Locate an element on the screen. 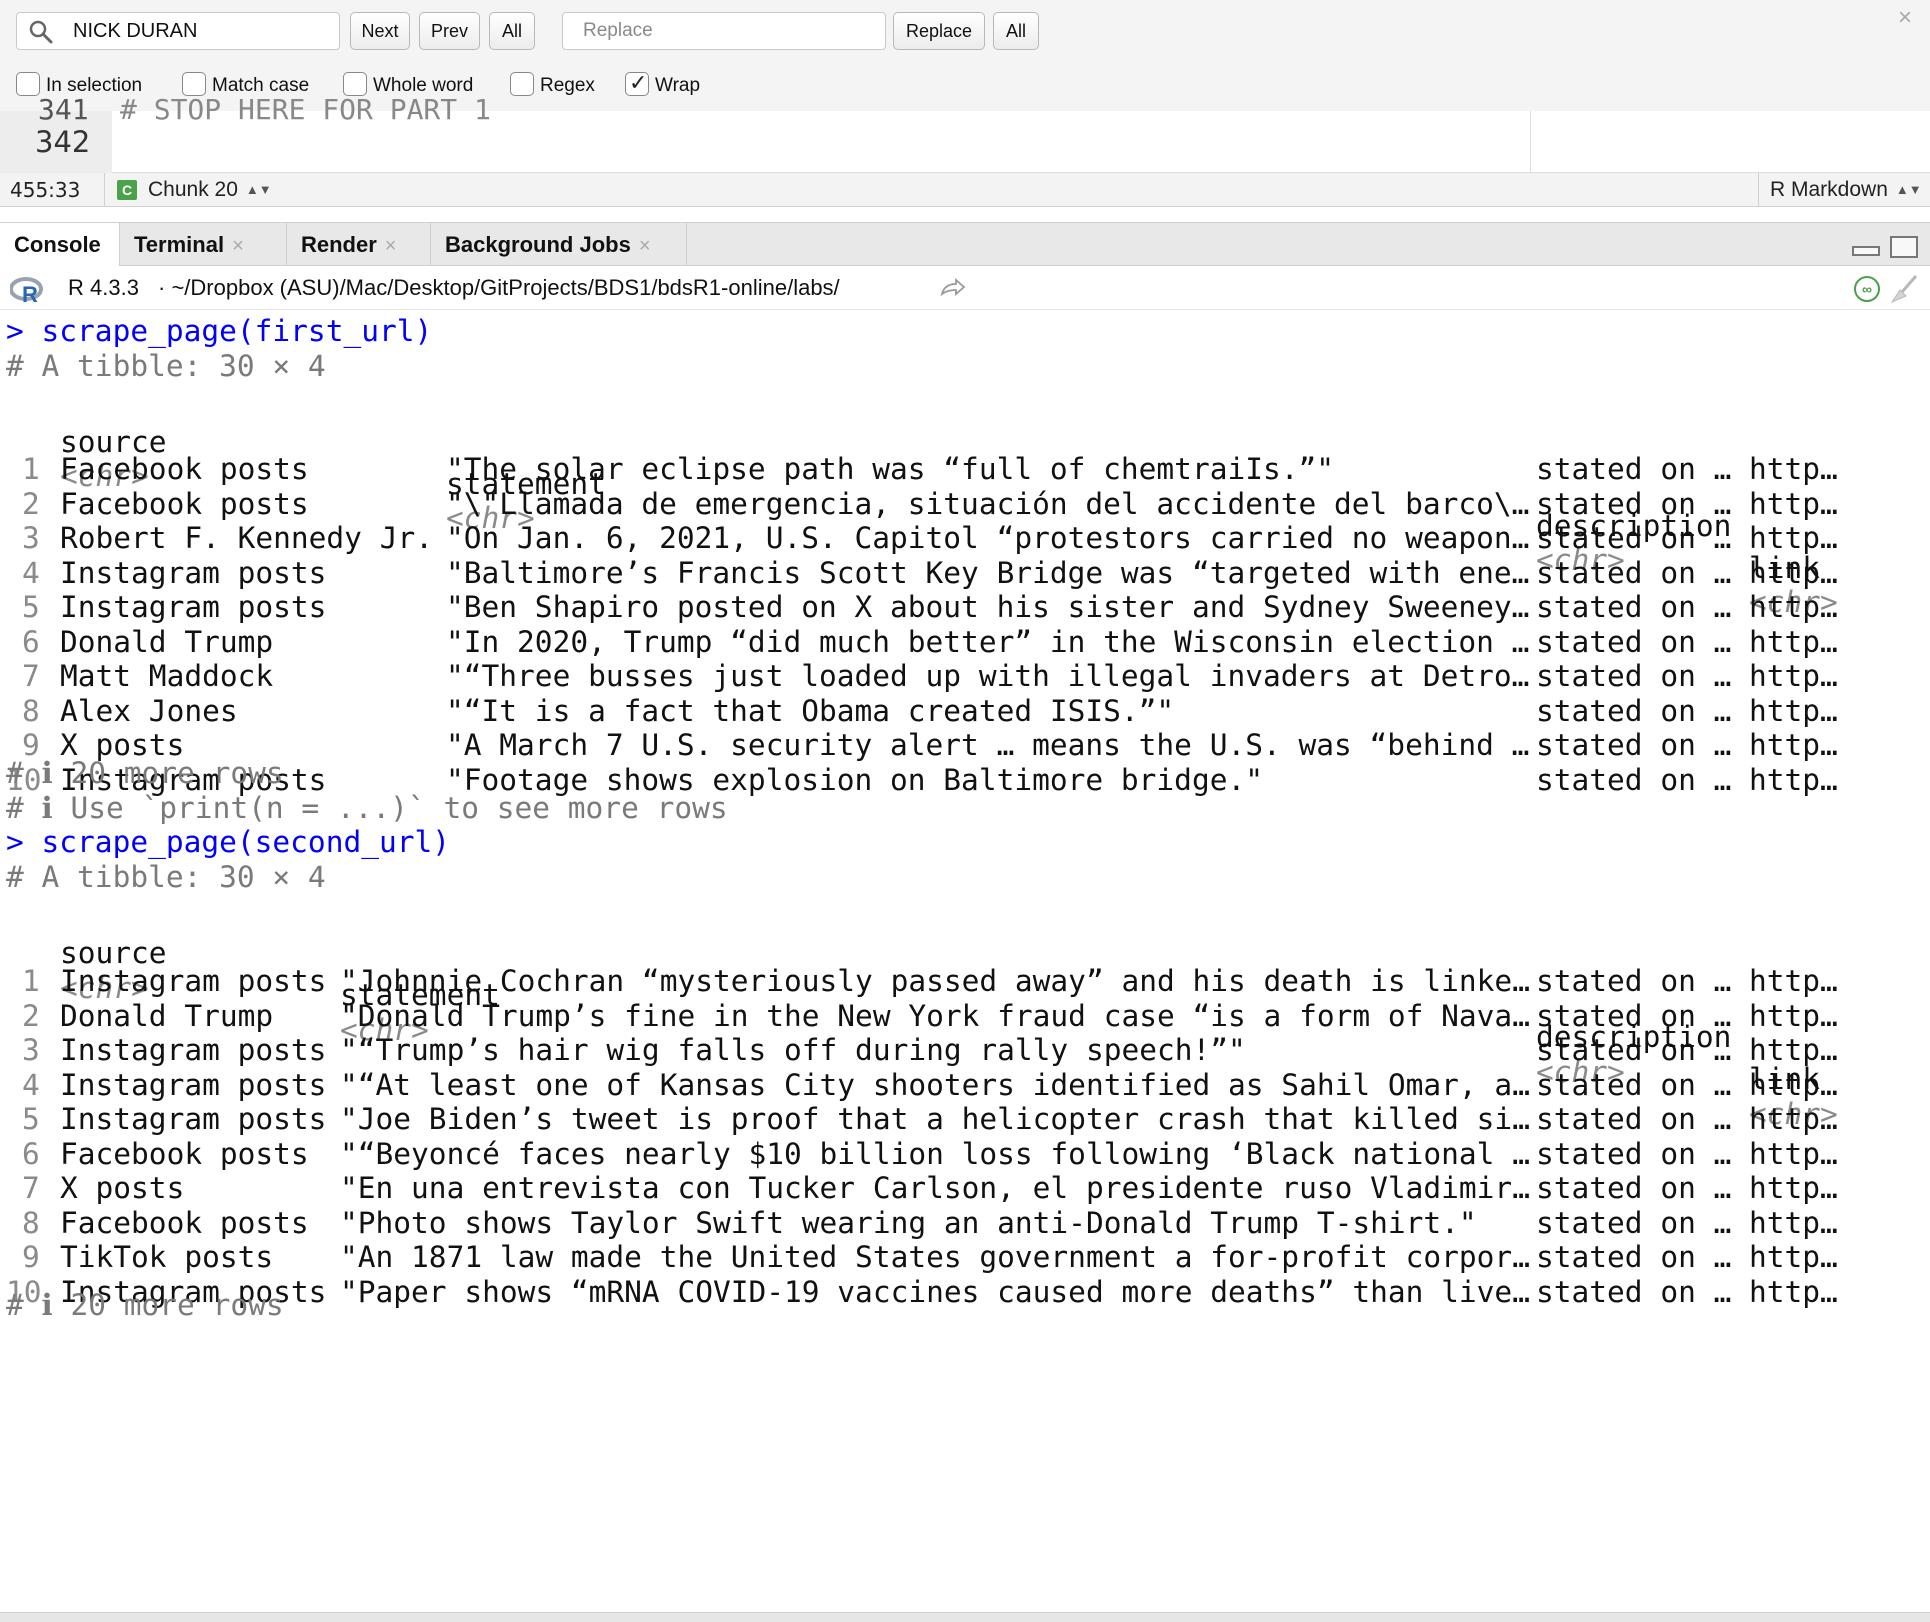 Image resolution: width=1930 pixels, height=1622 pixels. search-input: NICK DURAN is located at coordinates (178, 31).